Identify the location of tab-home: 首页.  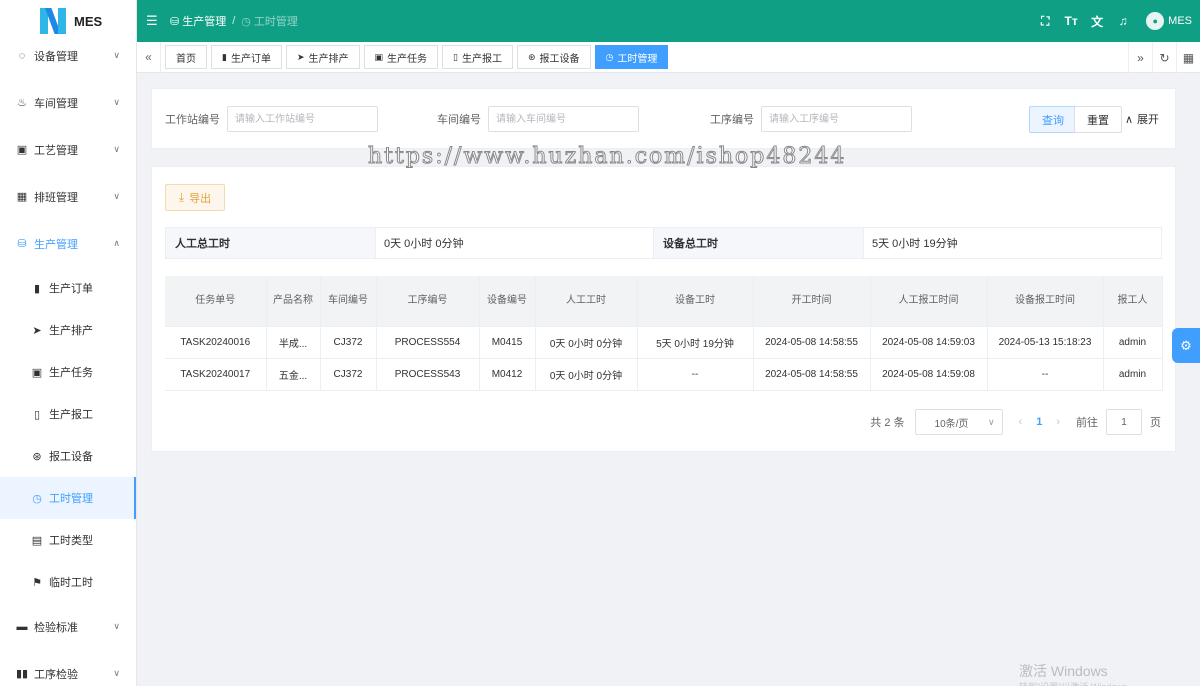
(186, 57).